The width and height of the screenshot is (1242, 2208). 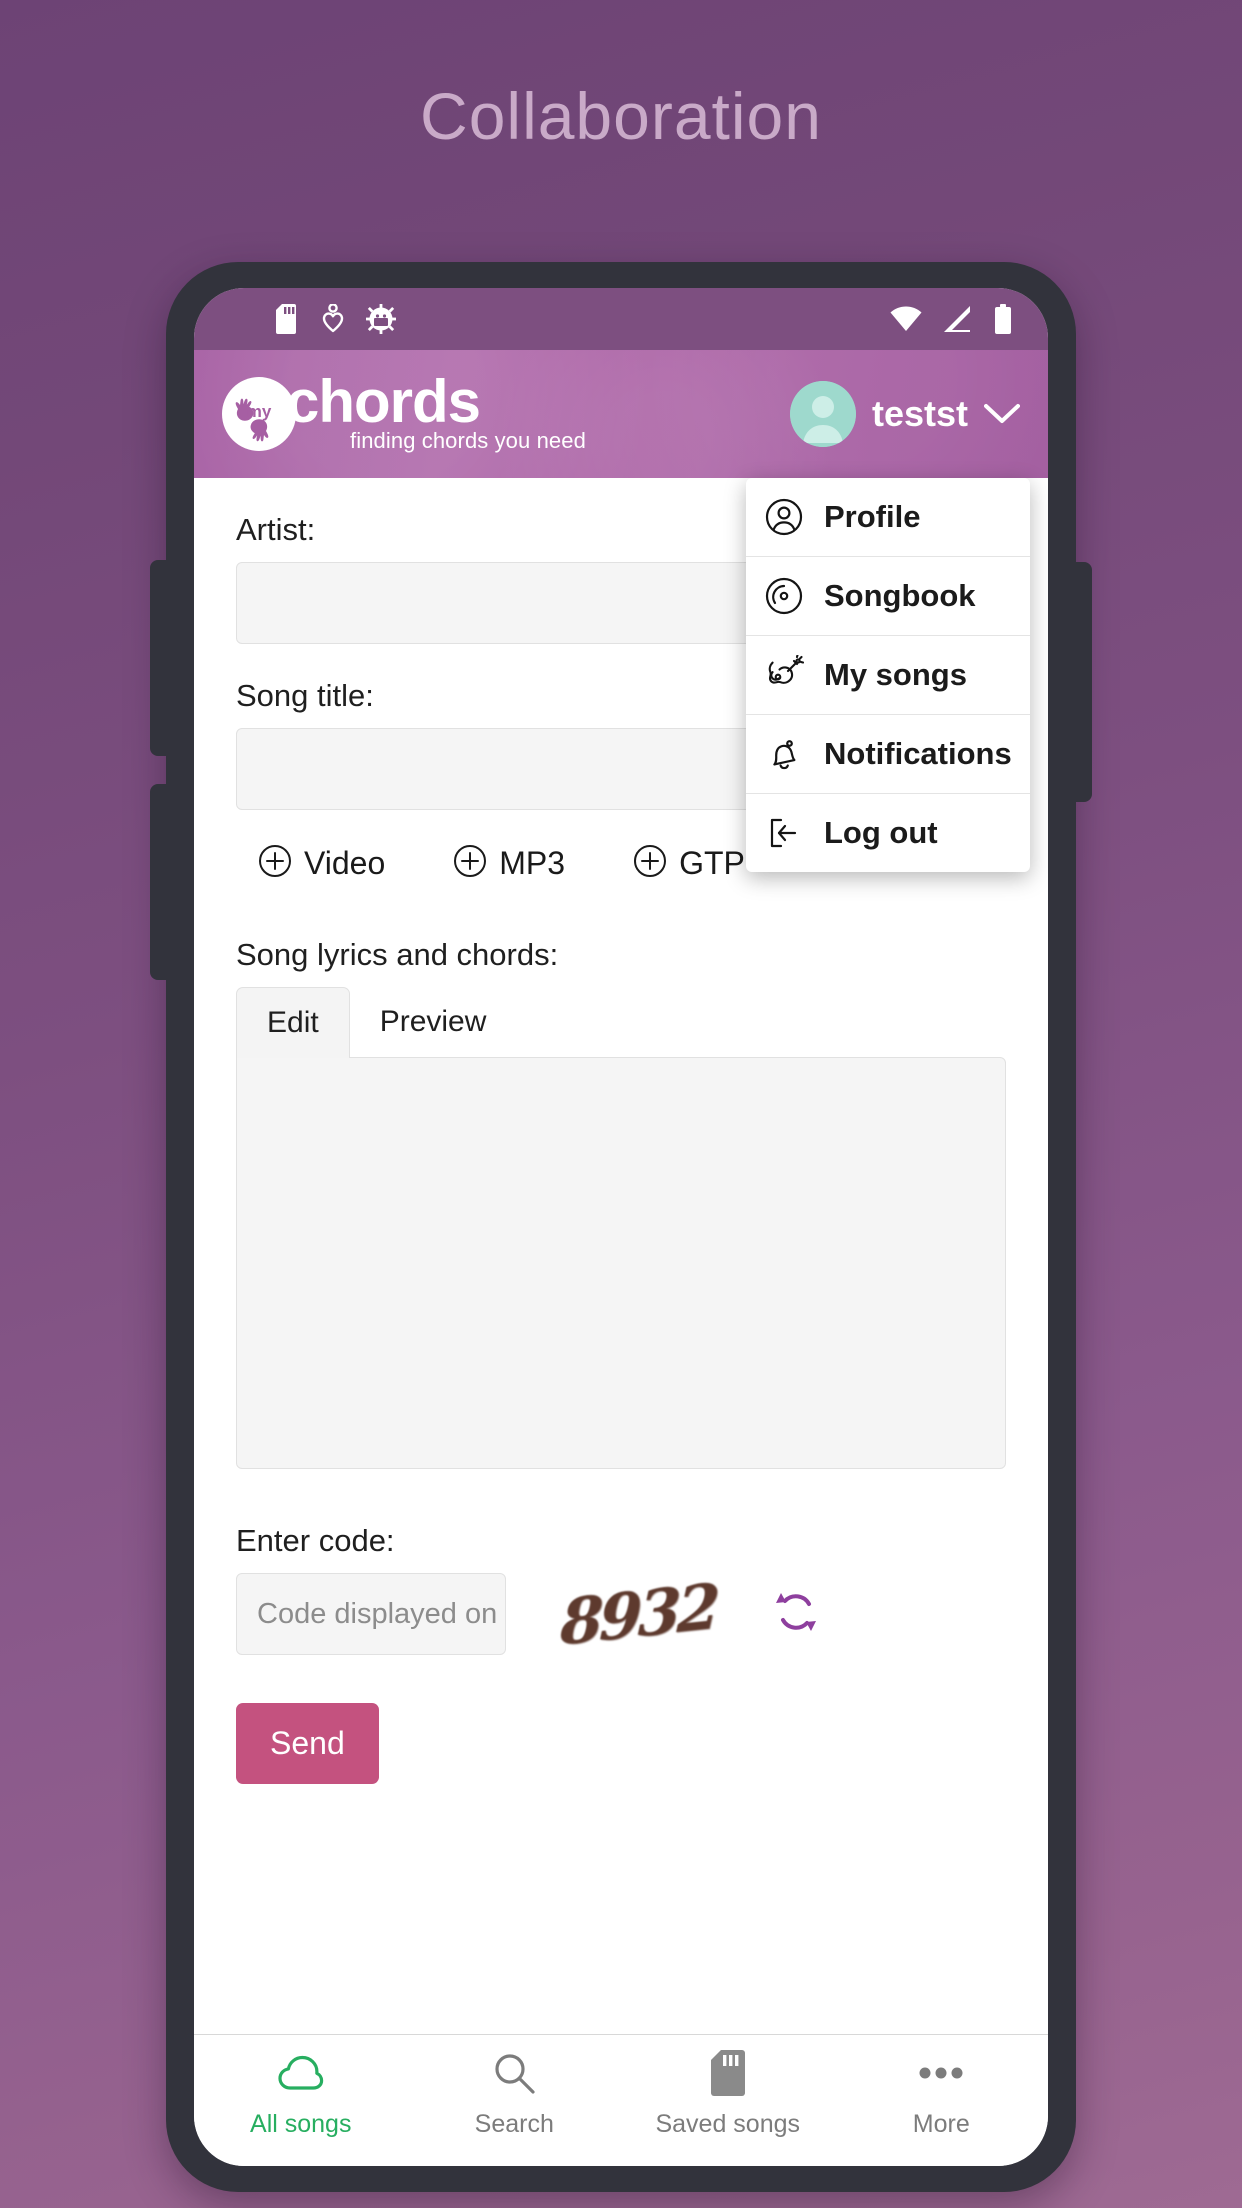 I want to click on tab-preview: Preview, so click(x=433, y=1022).